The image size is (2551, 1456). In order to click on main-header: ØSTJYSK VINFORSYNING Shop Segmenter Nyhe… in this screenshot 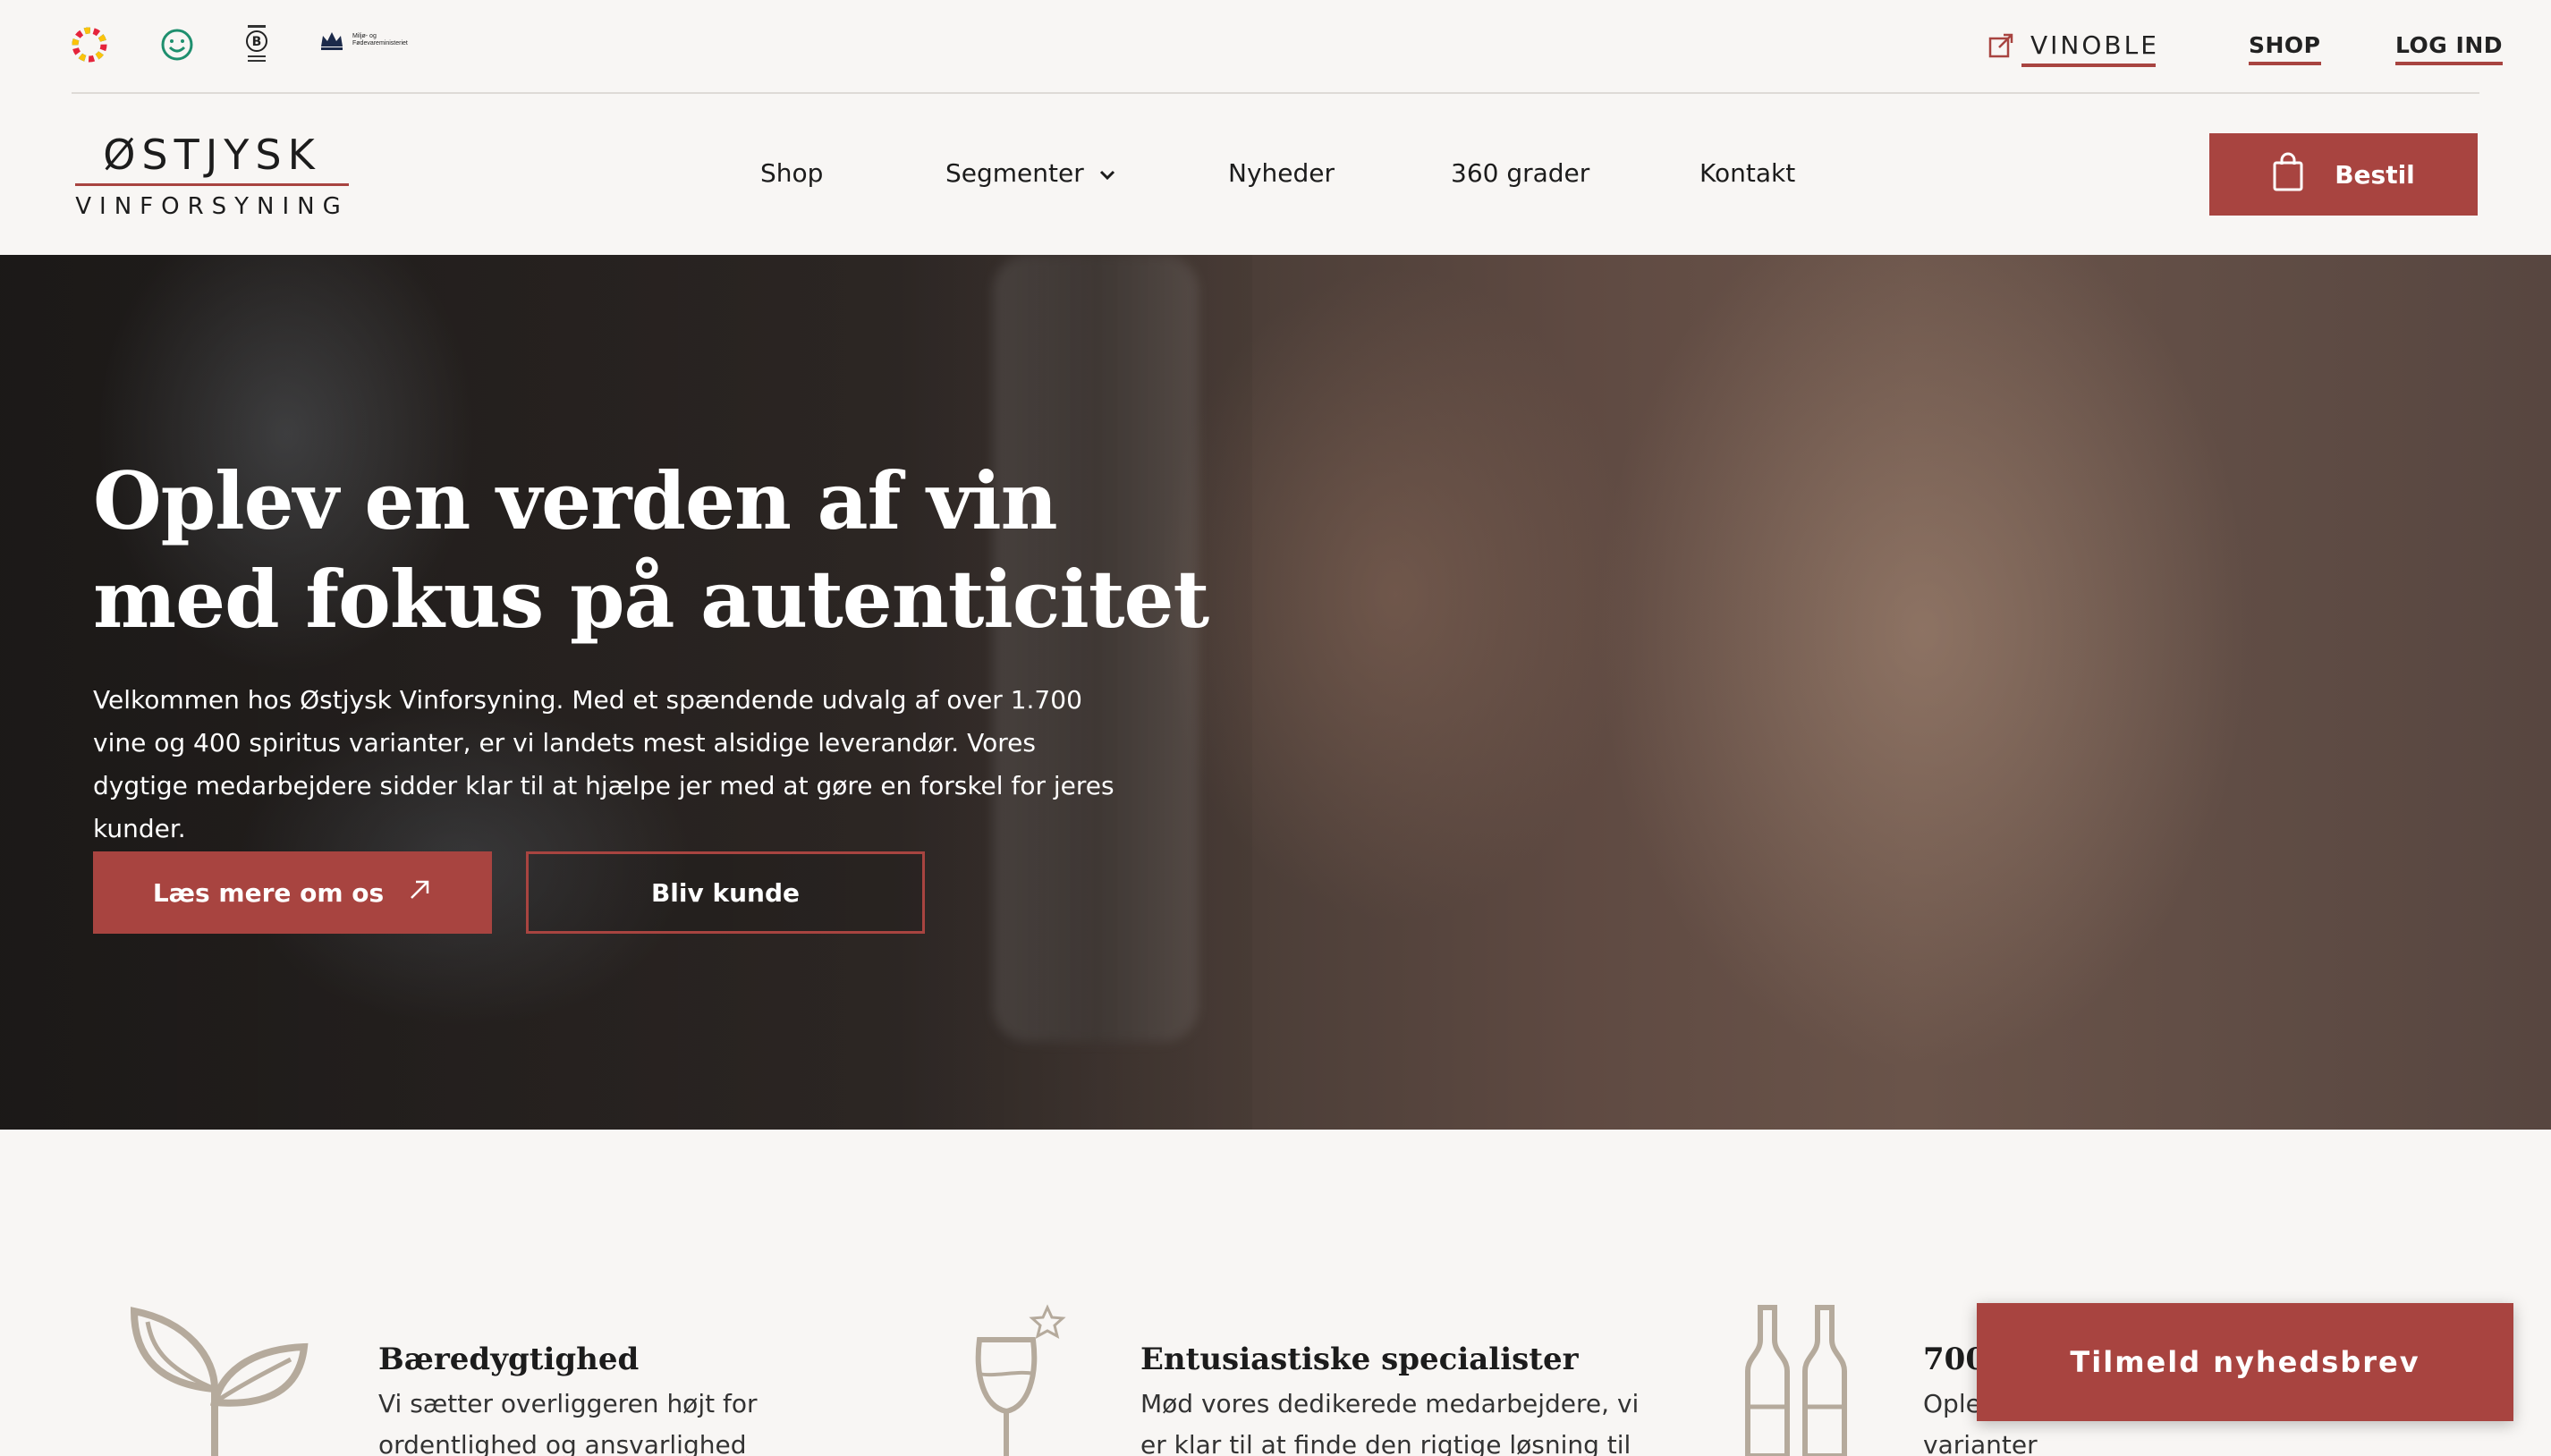, I will do `click(1276, 174)`.